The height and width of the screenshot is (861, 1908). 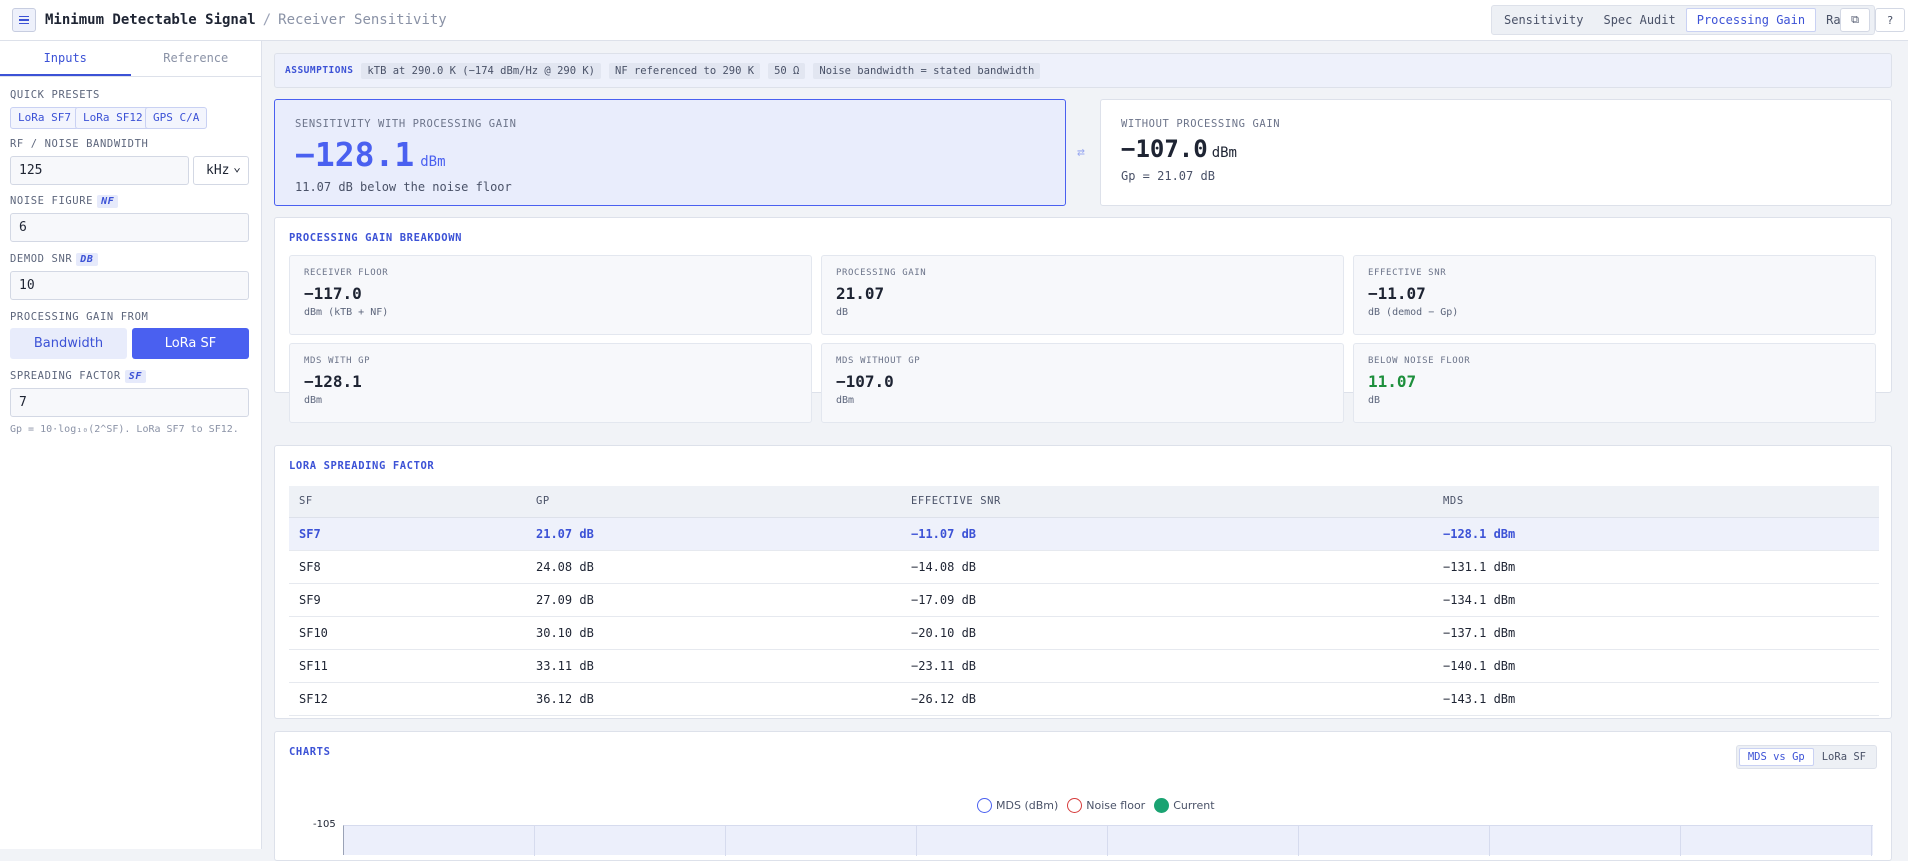 I want to click on gain-from-lora-sf-button: LoRa SF, so click(x=190, y=343).